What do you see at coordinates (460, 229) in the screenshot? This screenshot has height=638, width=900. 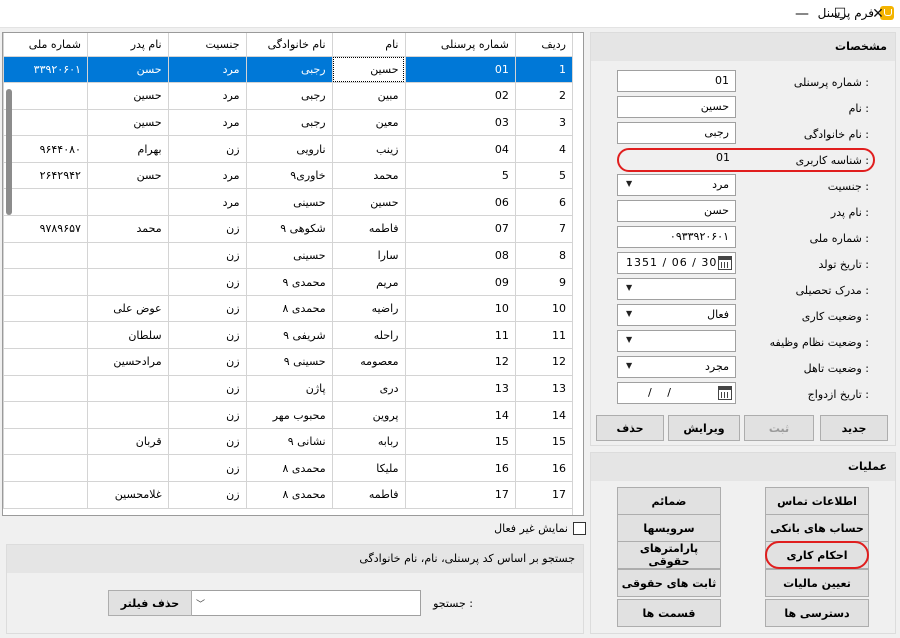 I see `table-cell: 07` at bounding box center [460, 229].